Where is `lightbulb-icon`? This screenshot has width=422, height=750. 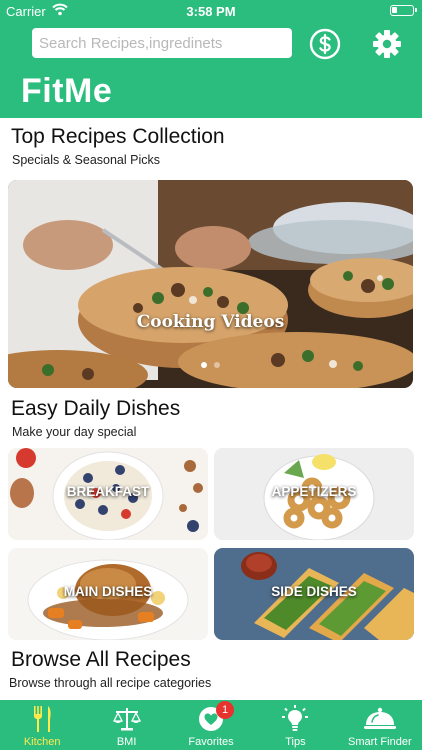
lightbulb-icon is located at coordinates (295, 719).